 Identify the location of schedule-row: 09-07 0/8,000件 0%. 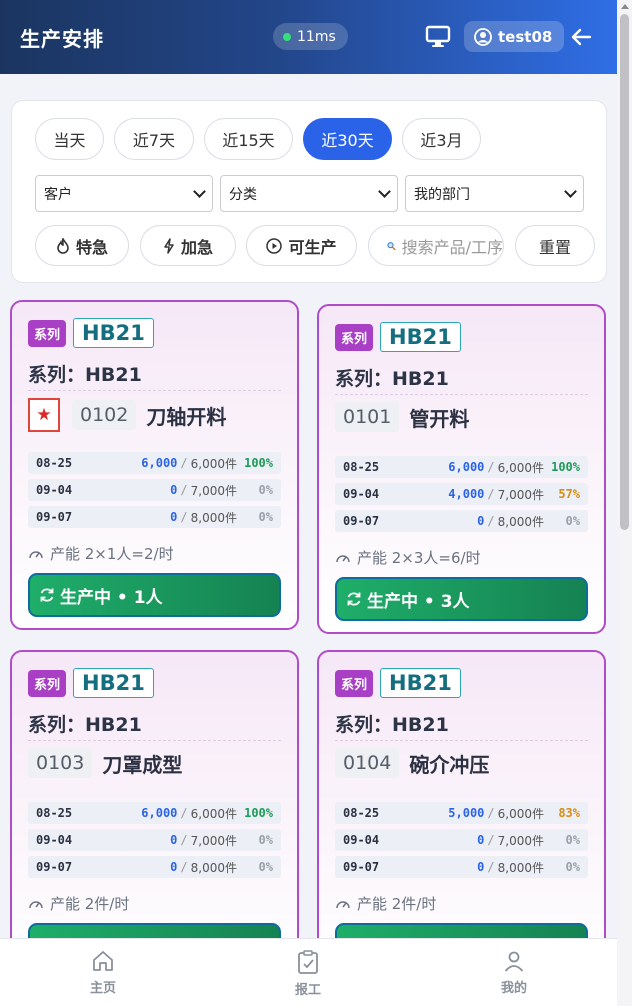
(154, 517).